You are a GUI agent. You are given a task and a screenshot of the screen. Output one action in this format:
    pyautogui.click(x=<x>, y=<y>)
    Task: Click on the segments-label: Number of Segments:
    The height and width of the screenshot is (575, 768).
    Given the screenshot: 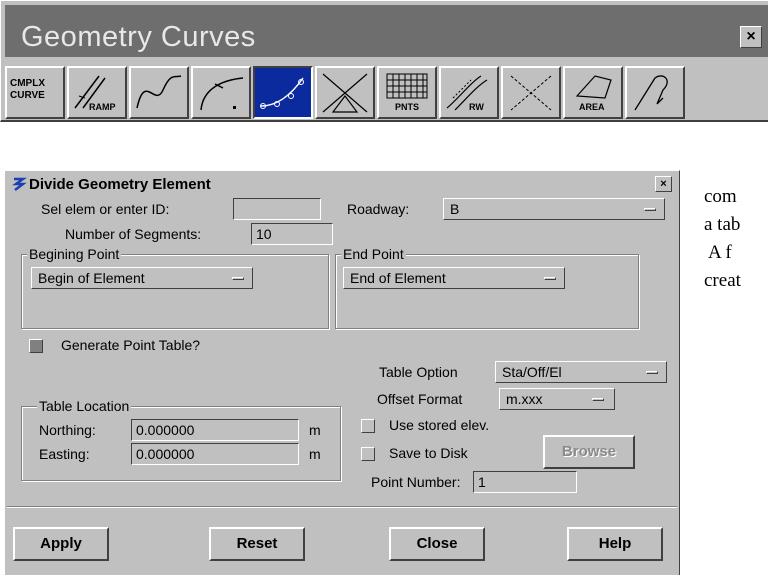 What is the action you would take?
    pyautogui.click(x=133, y=234)
    